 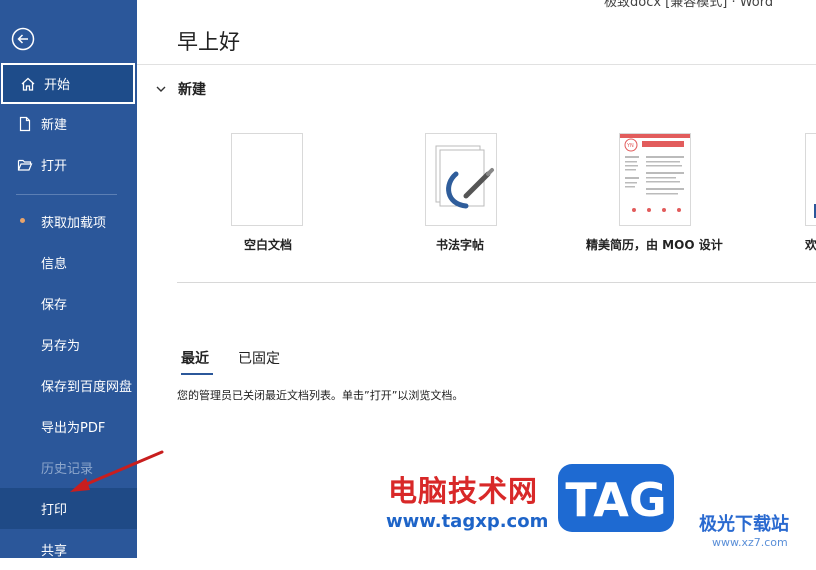 I want to click on watermark-brand-url: www.xz7.com, so click(x=750, y=542).